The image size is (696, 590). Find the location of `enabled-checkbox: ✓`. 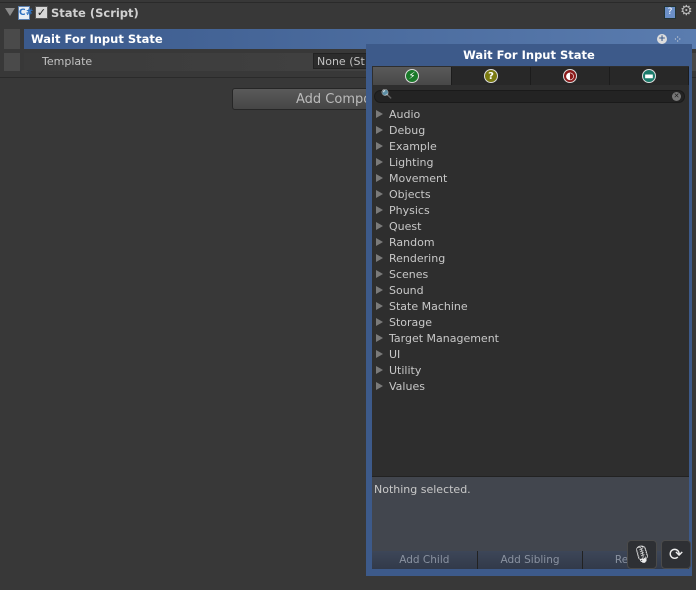

enabled-checkbox: ✓ is located at coordinates (41, 12).